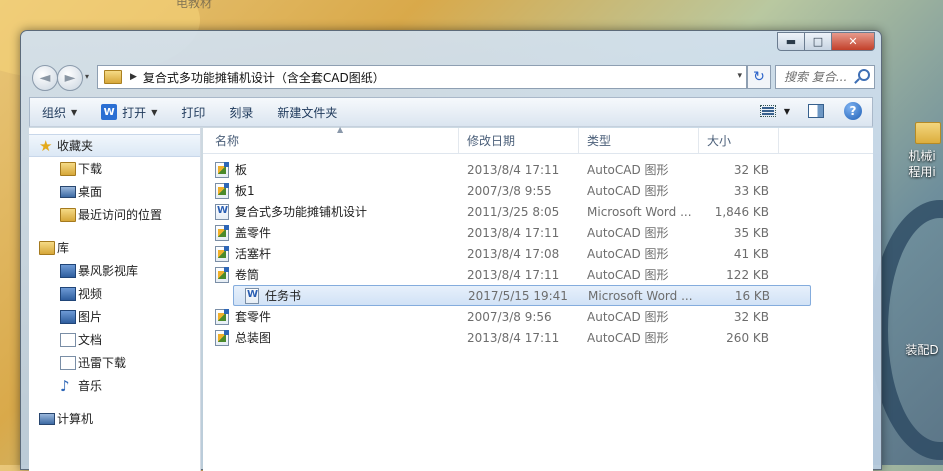 The image size is (943, 471). I want to click on chevron-down-icon: ▼, so click(154, 112).